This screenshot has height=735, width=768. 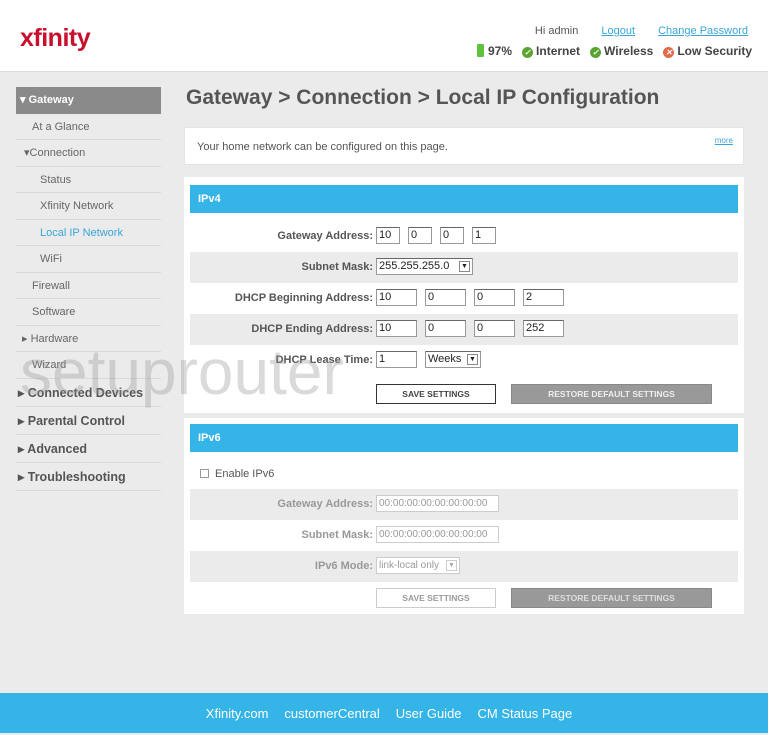 I want to click on footer-link-customercentral: customerCentral, so click(x=331, y=713).